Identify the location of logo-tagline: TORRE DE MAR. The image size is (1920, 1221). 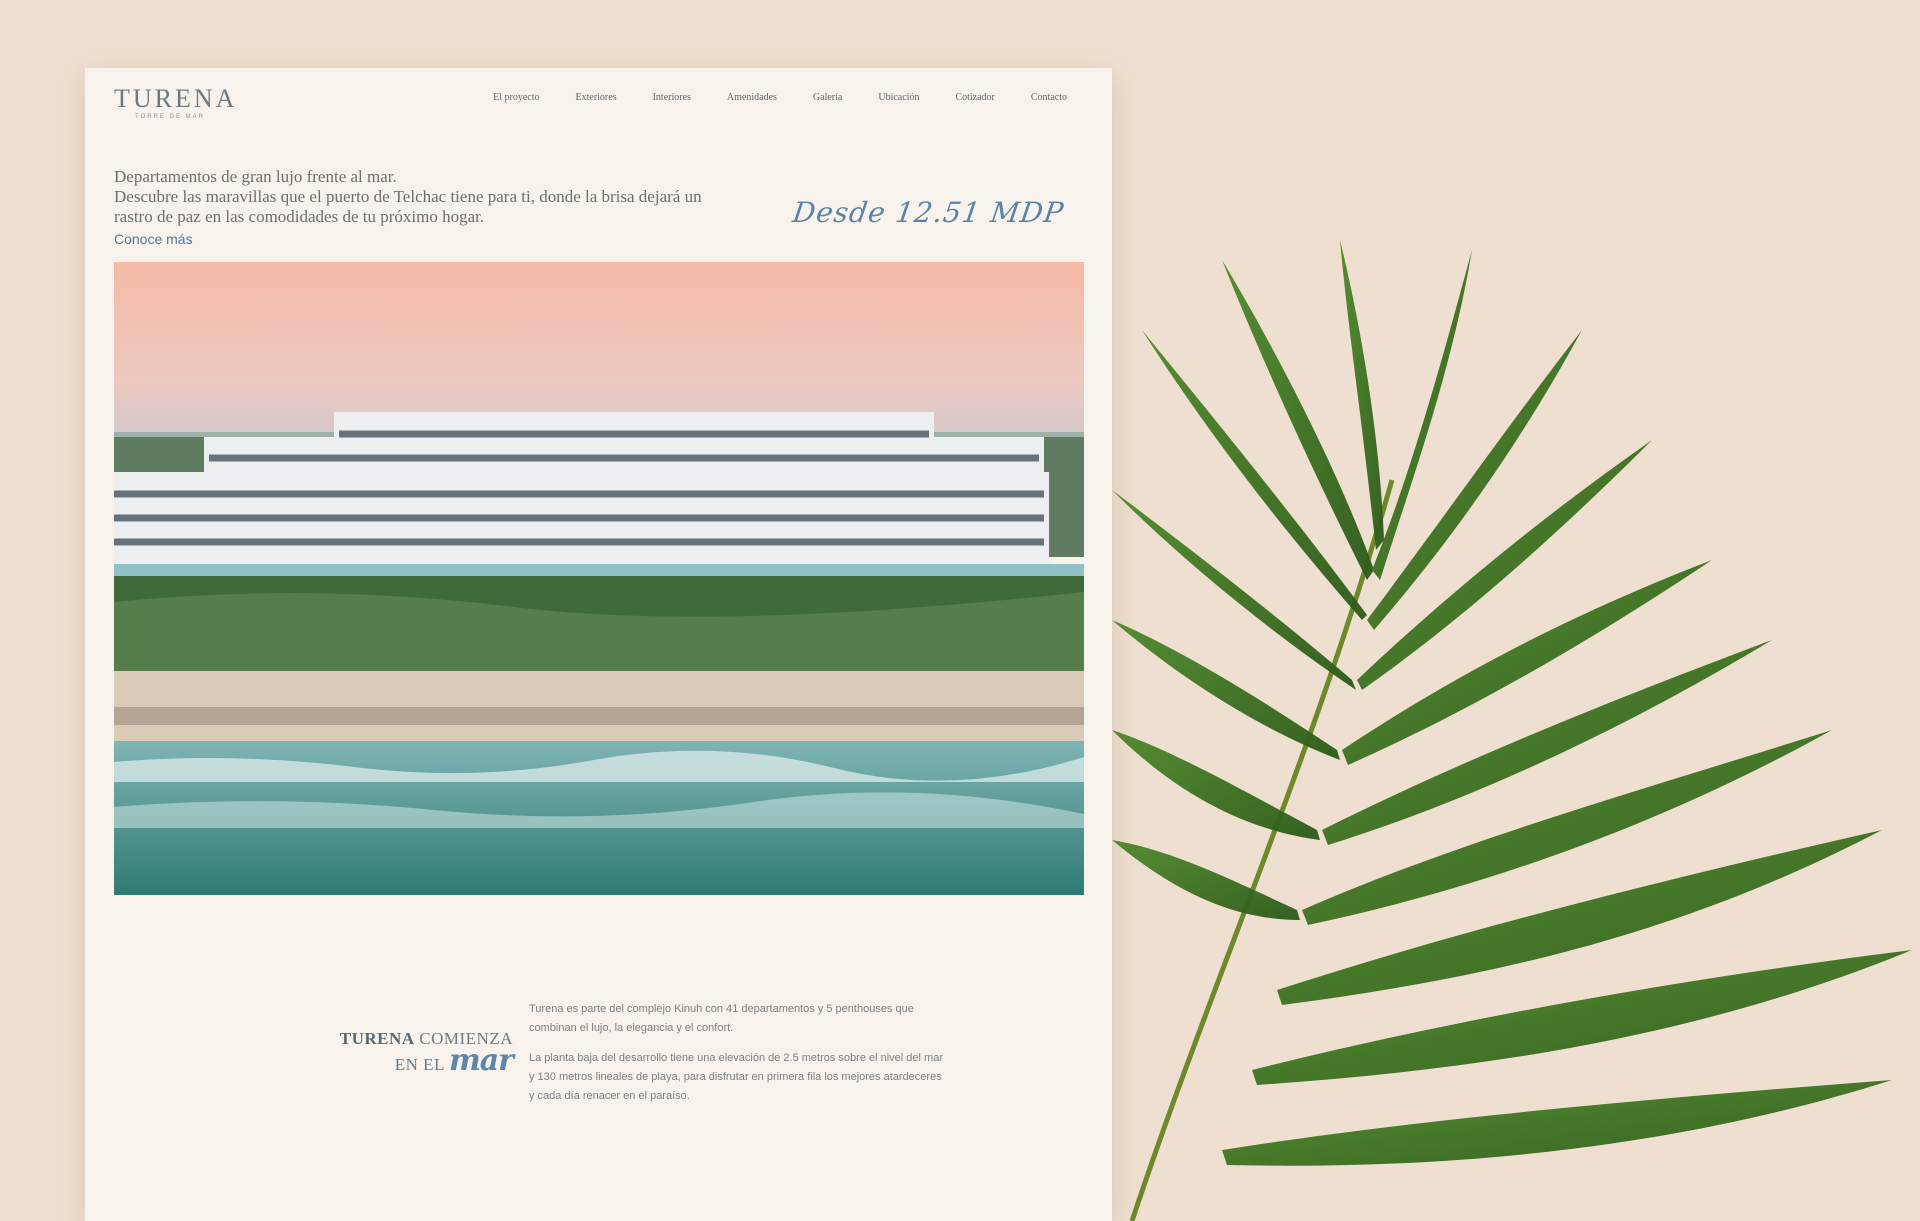
(170, 117).